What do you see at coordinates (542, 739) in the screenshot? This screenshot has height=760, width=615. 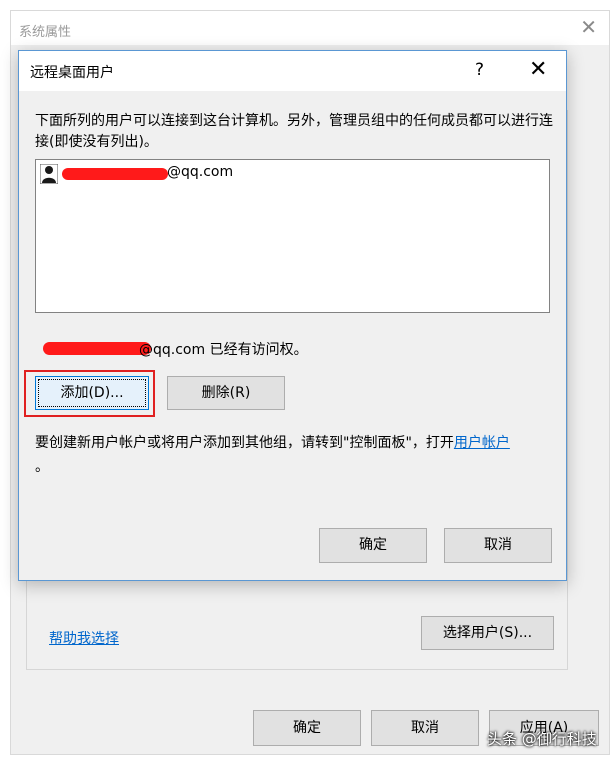 I see `watermark-text: 头条 @御行科技` at bounding box center [542, 739].